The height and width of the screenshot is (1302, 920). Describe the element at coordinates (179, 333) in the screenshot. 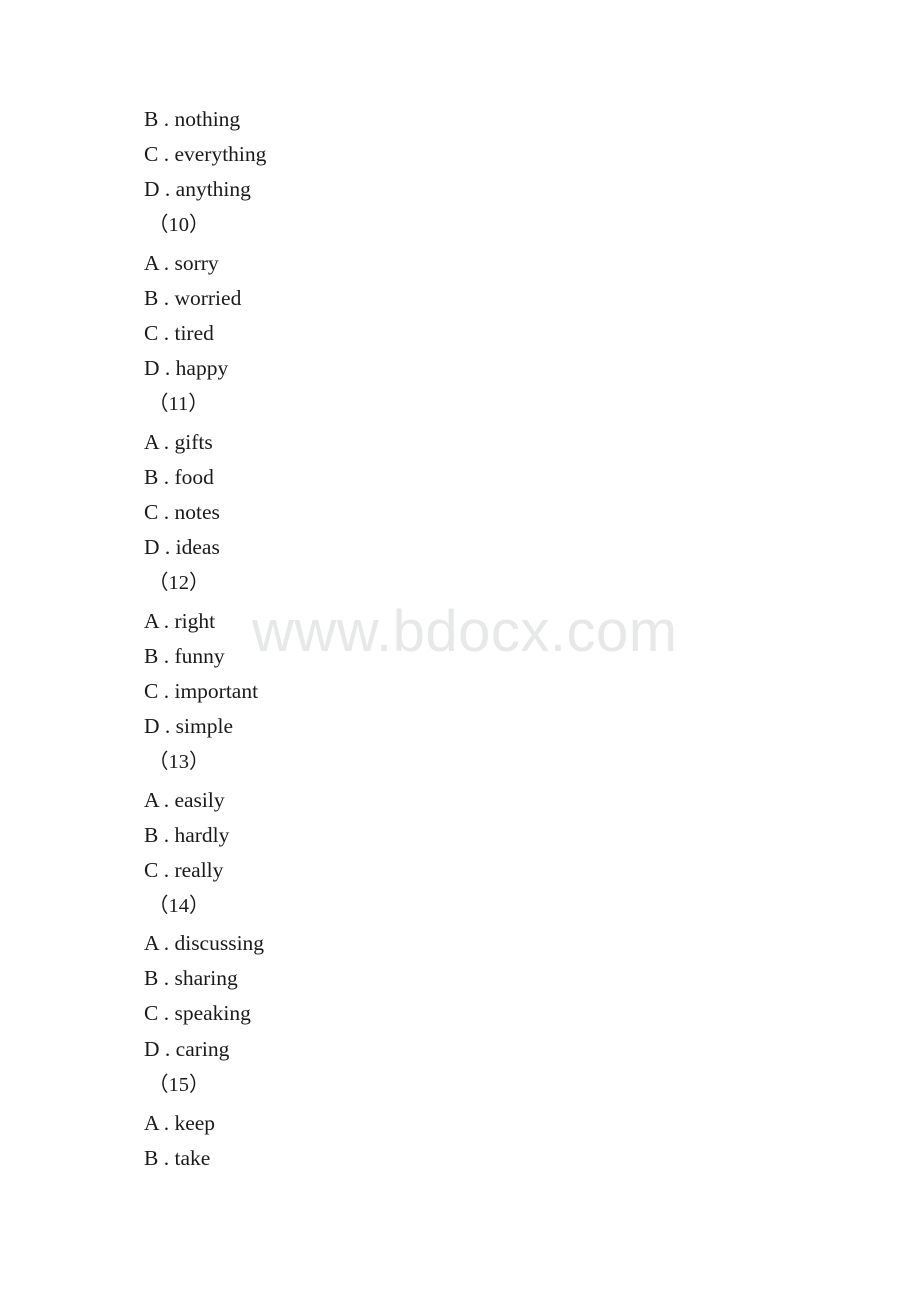

I see `answer-option: C . tired` at that location.